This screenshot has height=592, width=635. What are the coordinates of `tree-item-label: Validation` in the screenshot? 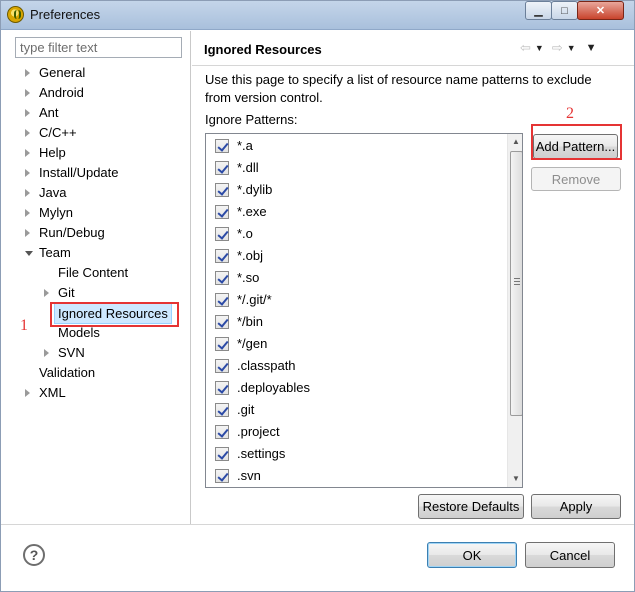 It's located at (67, 372).